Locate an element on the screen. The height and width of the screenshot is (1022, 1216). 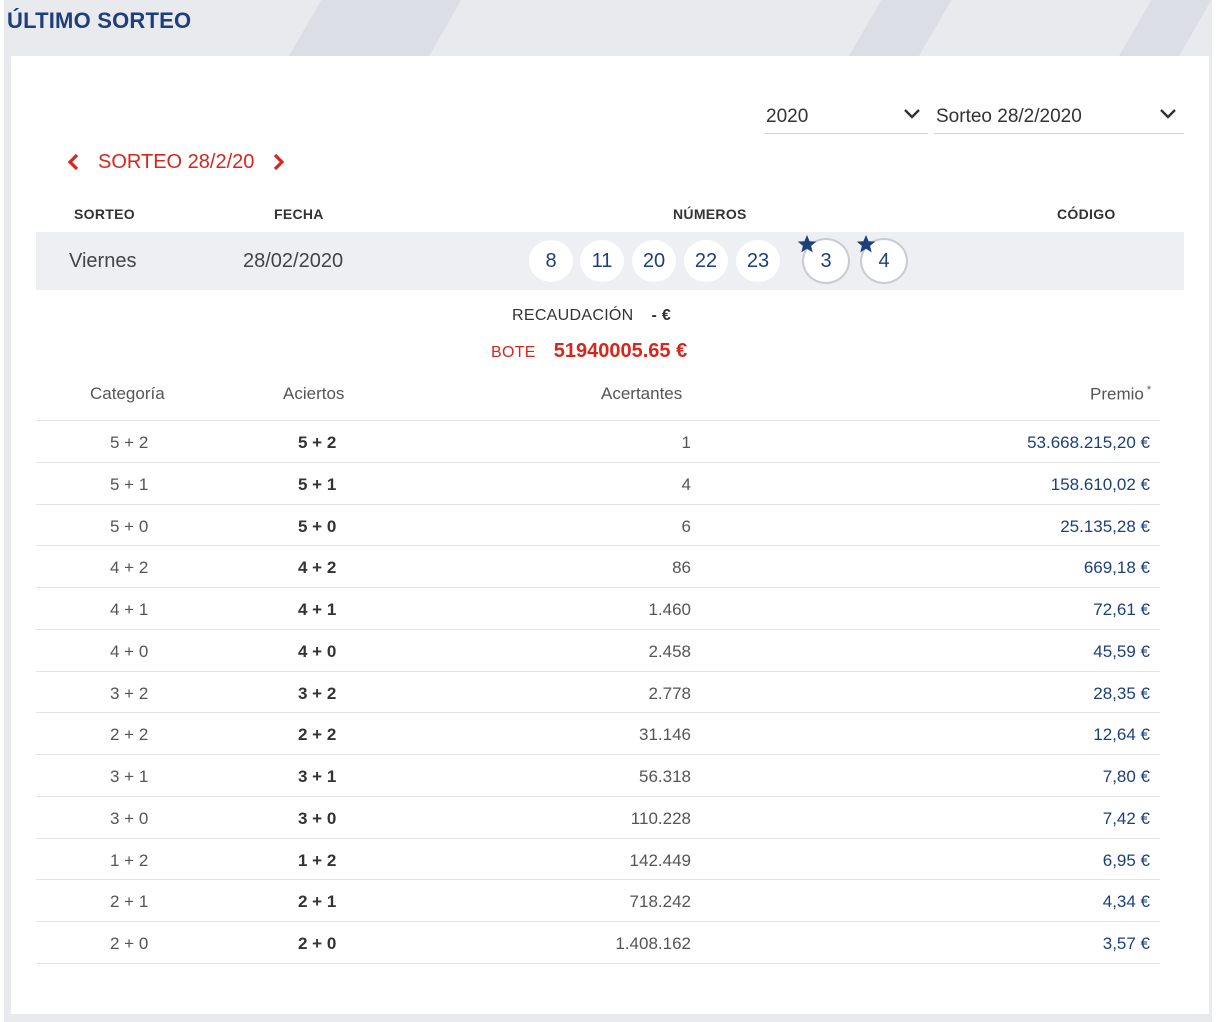
cell-categoria: 2 + 2 is located at coordinates (129, 735).